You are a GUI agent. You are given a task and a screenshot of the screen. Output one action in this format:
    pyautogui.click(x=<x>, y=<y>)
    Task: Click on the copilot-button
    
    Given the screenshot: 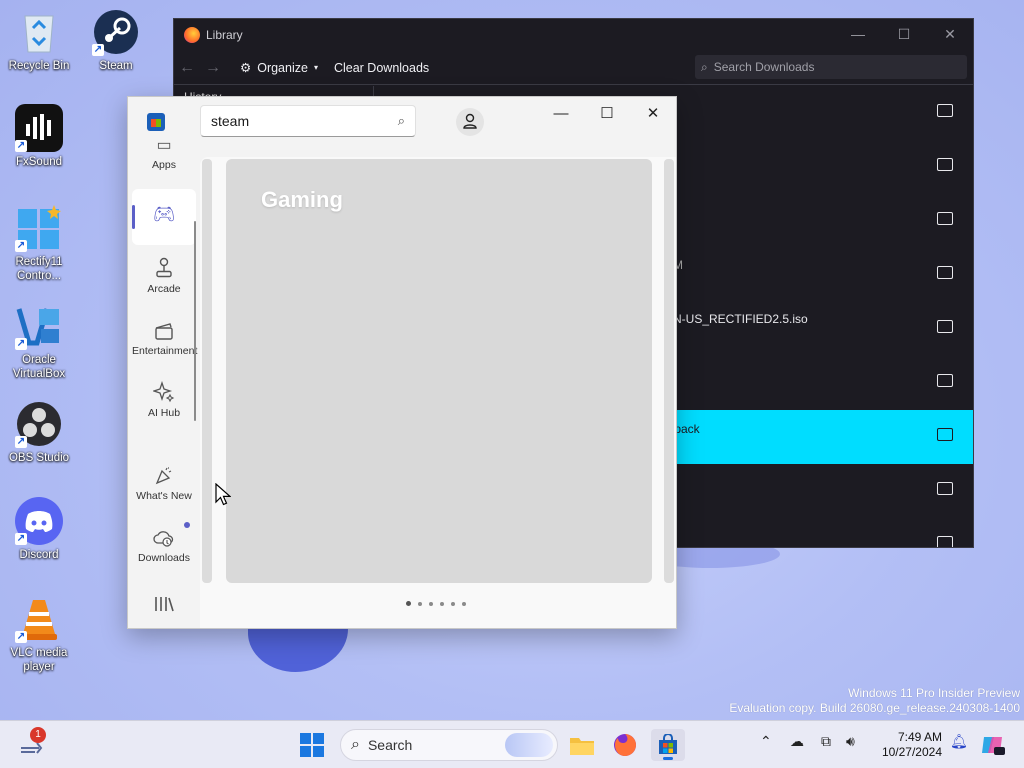 What is the action you would take?
    pyautogui.click(x=993, y=745)
    